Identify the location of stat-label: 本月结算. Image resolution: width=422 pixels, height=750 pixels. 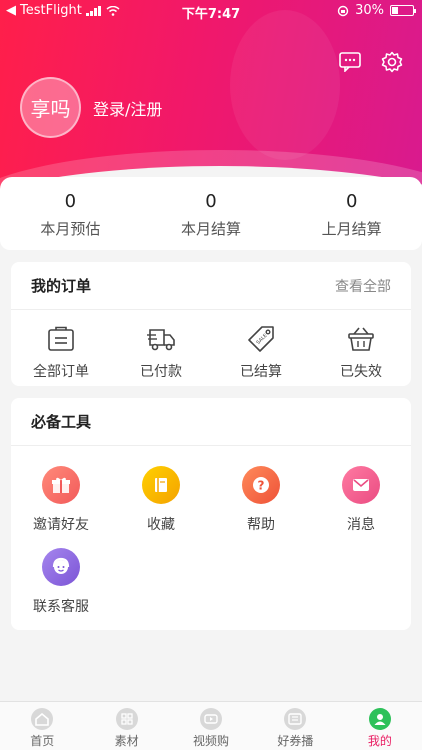
(211, 229).